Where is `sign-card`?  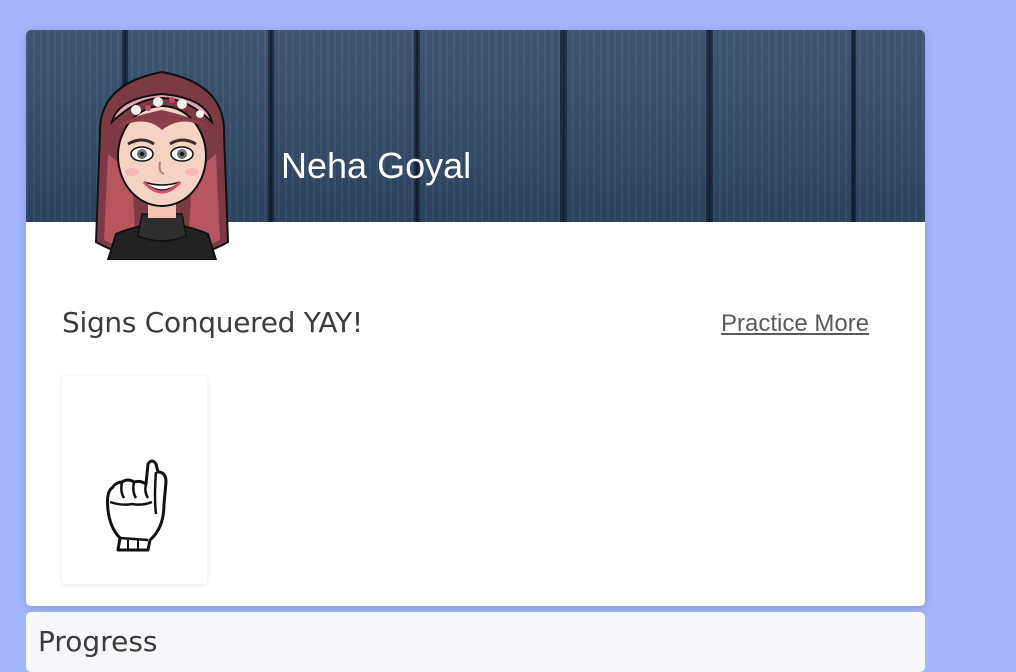 sign-card is located at coordinates (134, 480).